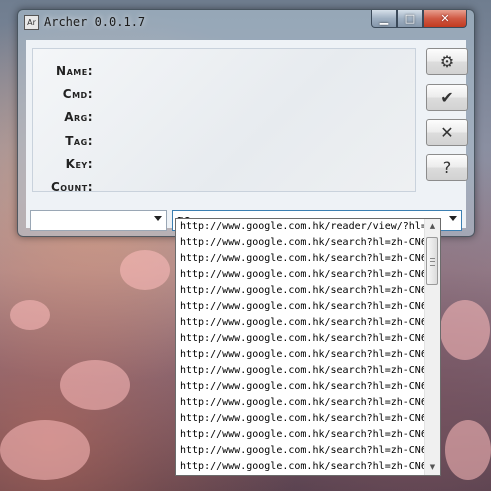 This screenshot has height=491, width=491. I want to click on gear-icon: ⚙, so click(447, 61).